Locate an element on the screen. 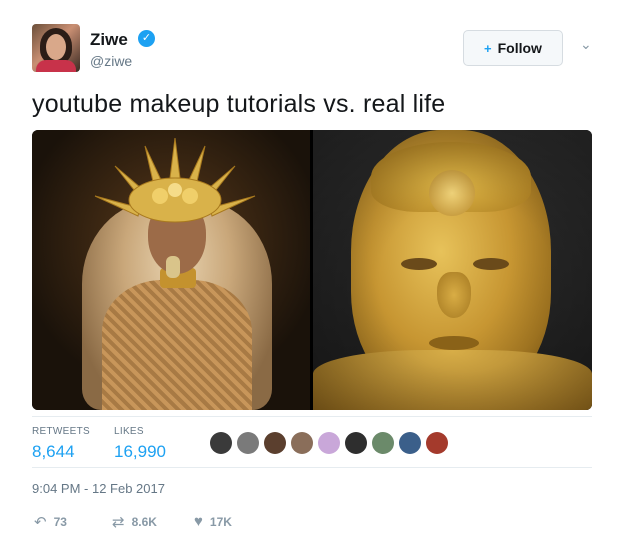  likes-stat: LIKES 16,990 is located at coordinates (140, 444).